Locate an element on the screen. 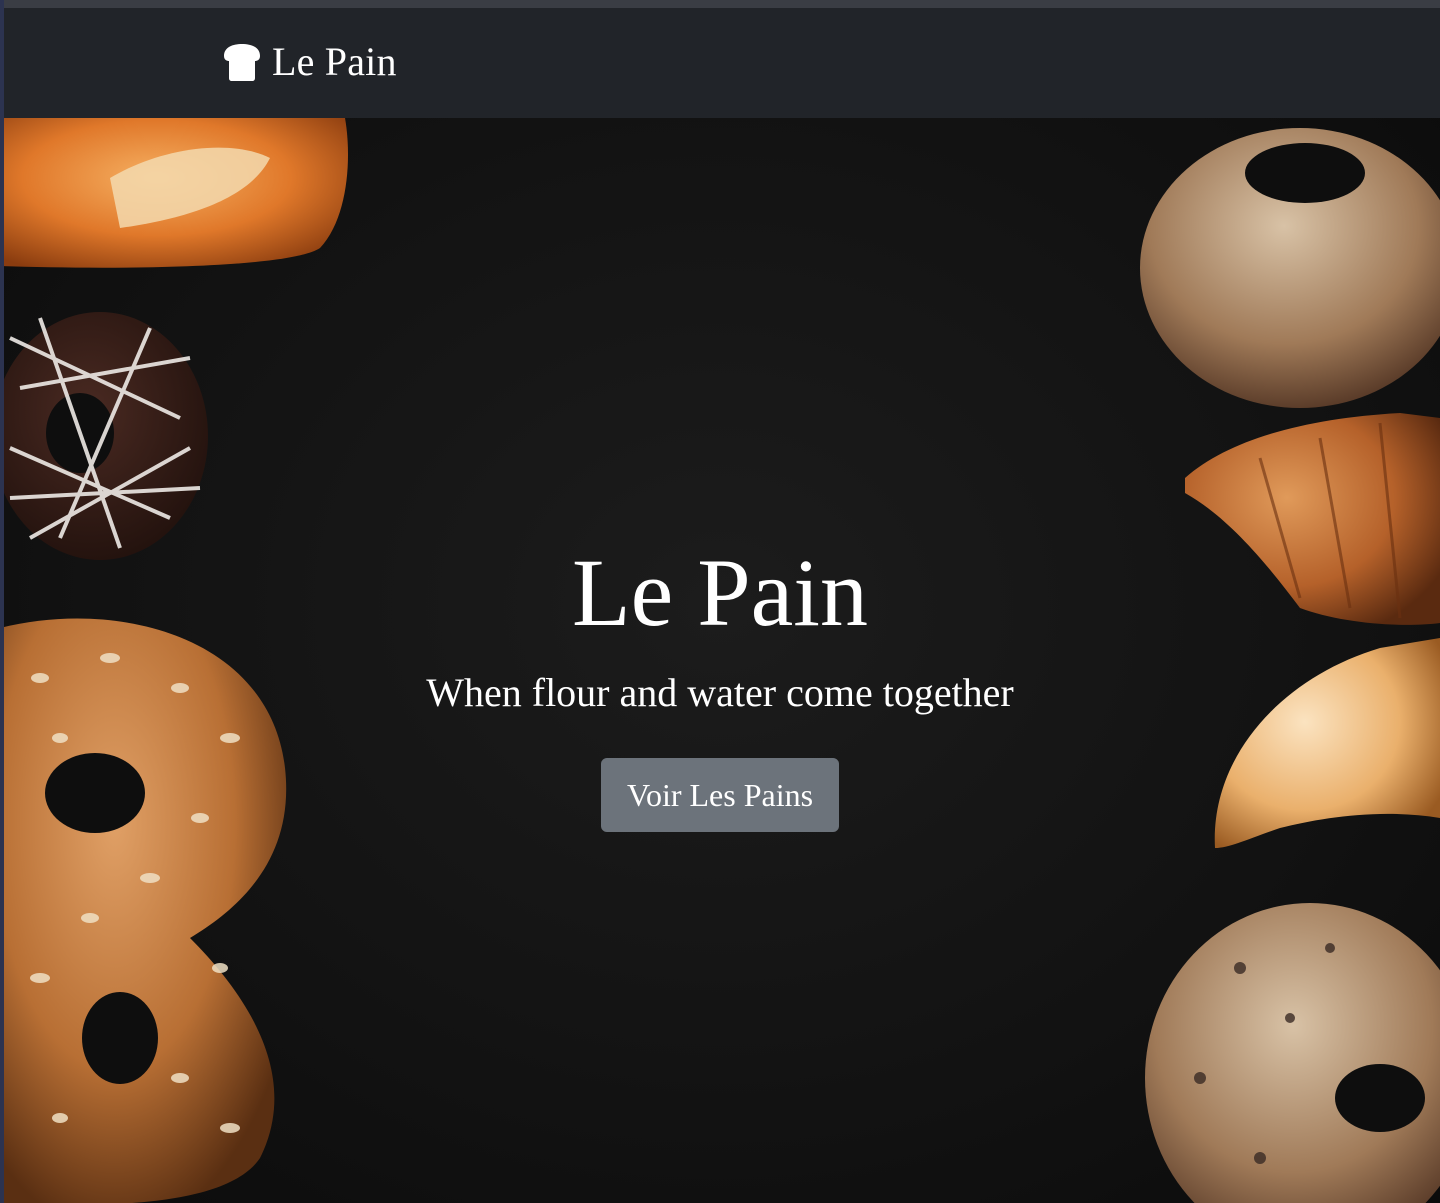  hero-subtitle: When flour and water come together is located at coordinates (720, 692).